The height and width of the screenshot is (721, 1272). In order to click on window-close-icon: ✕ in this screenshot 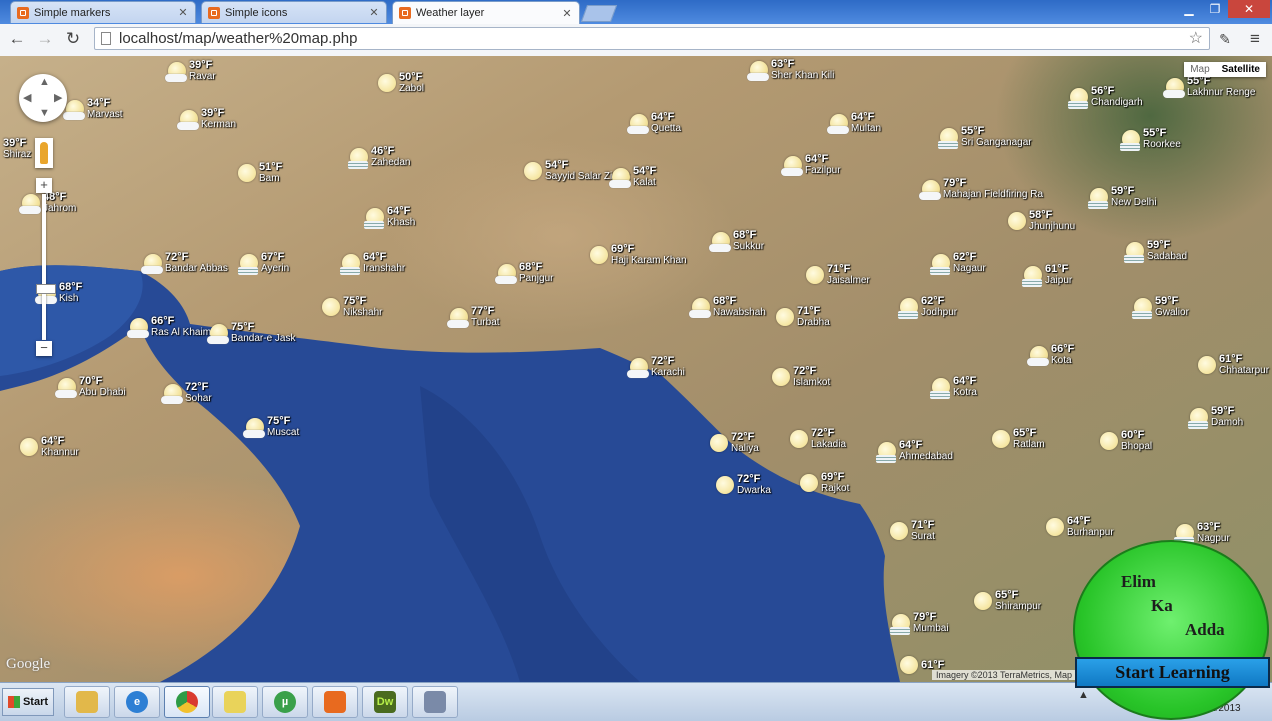, I will do `click(1249, 9)`.